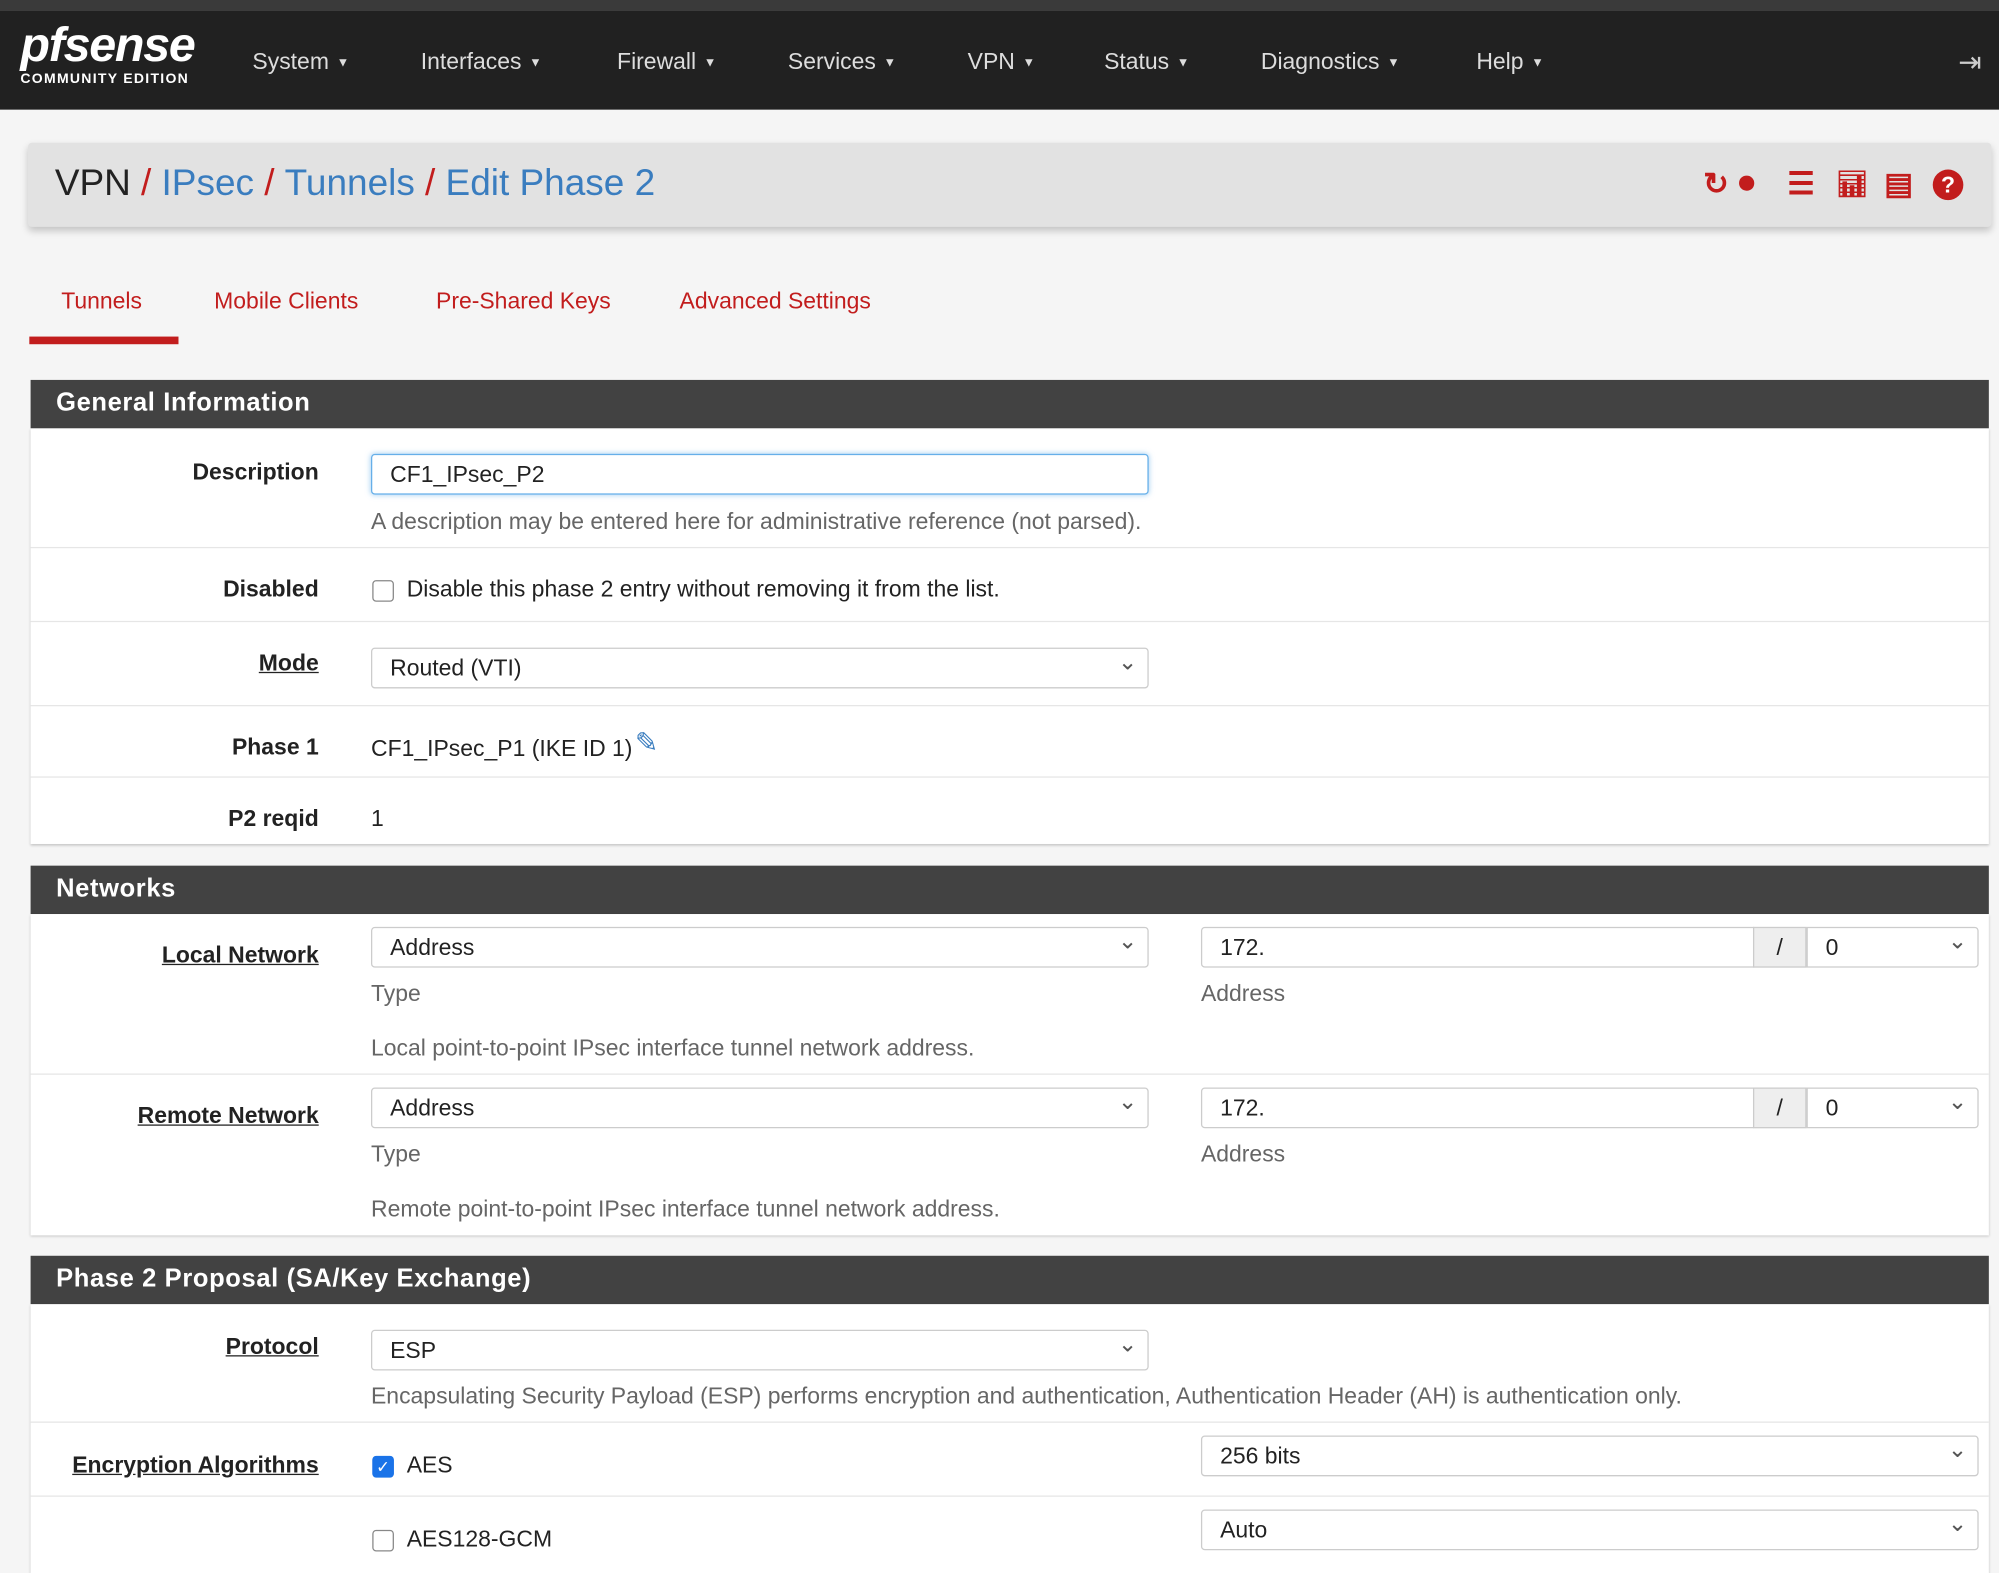  Describe the element at coordinates (1898, 184) in the screenshot. I see `log-list-icon: ▤` at that location.